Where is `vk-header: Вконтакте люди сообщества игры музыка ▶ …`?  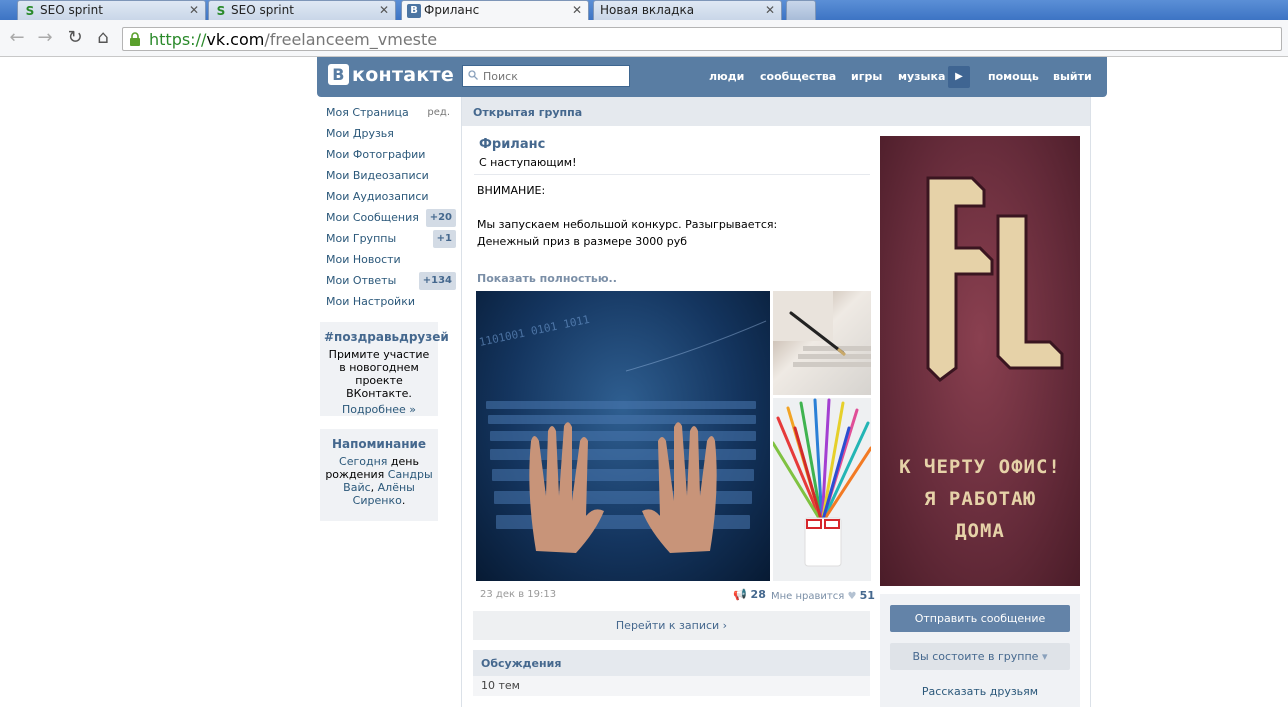 vk-header: Вконтакте люди сообщества игры музыка ▶ … is located at coordinates (712, 77).